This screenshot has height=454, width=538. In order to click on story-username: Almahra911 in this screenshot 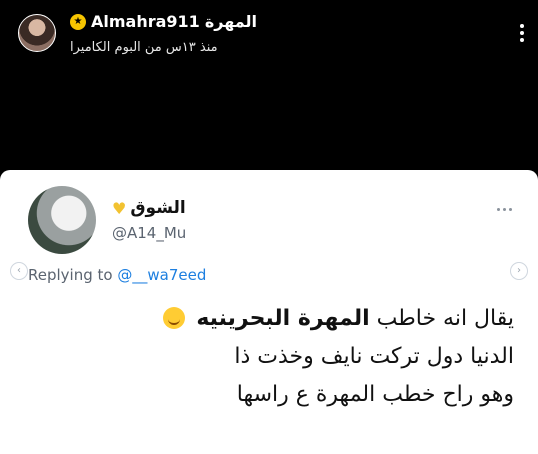, I will do `click(145, 21)`.